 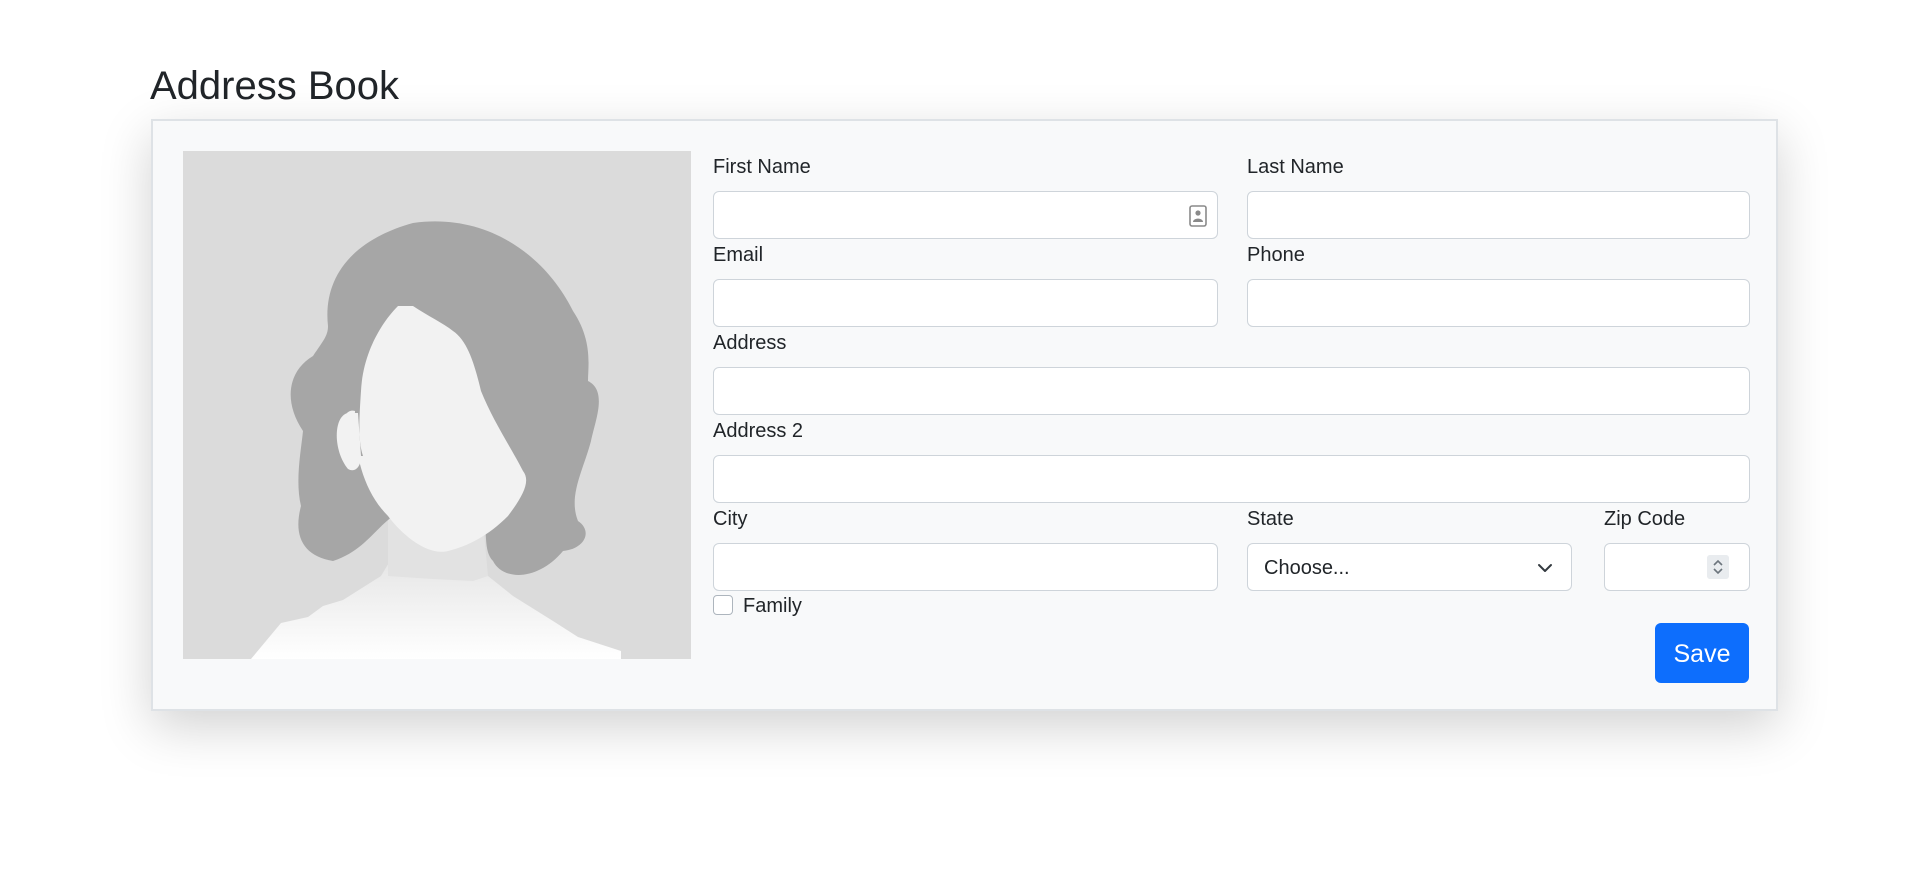 What do you see at coordinates (772, 606) in the screenshot?
I see `family-label: Family` at bounding box center [772, 606].